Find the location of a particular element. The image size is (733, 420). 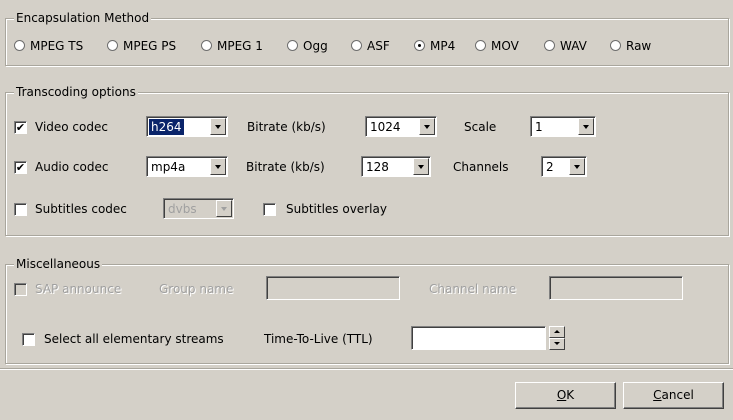

ok-button-mnemonic: O is located at coordinates (561, 395).